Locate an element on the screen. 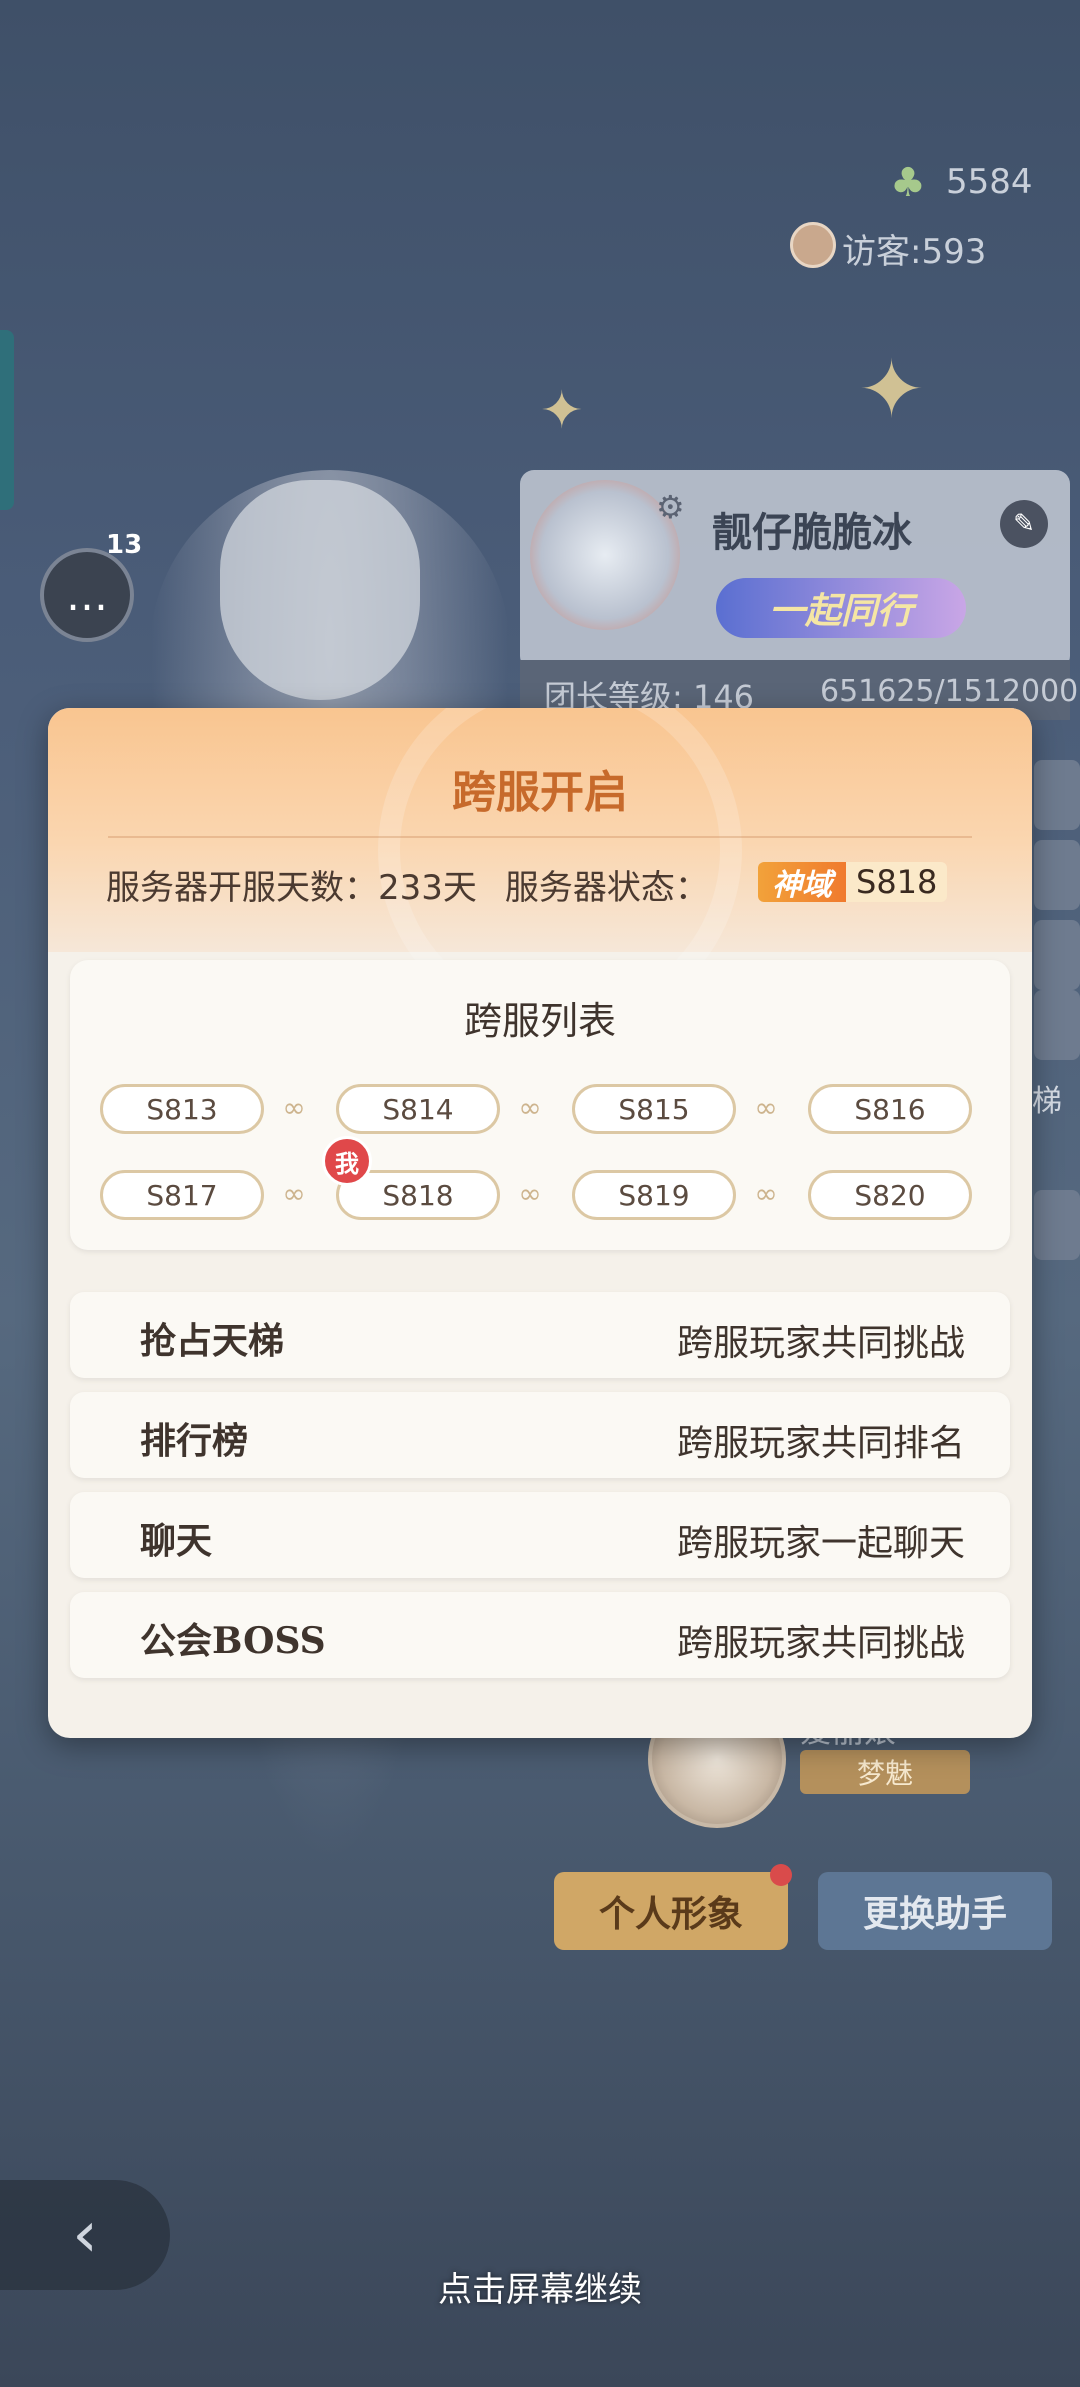 The image size is (1080, 2387). me-badge: 我 is located at coordinates (347, 1161).